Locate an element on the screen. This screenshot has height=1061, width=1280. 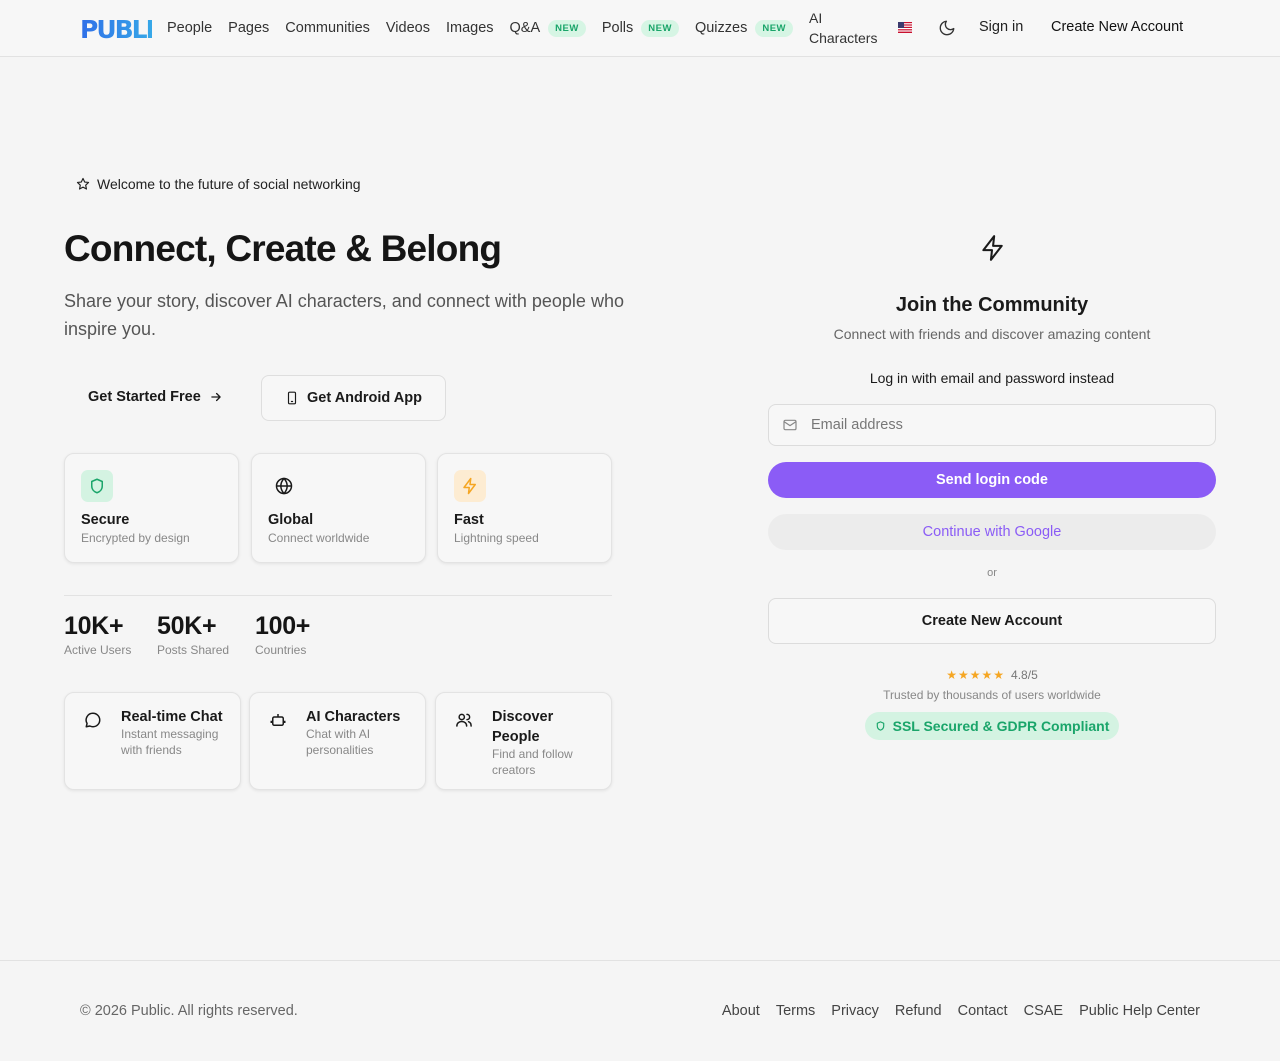
feature-title: Global is located at coordinates (291, 520).